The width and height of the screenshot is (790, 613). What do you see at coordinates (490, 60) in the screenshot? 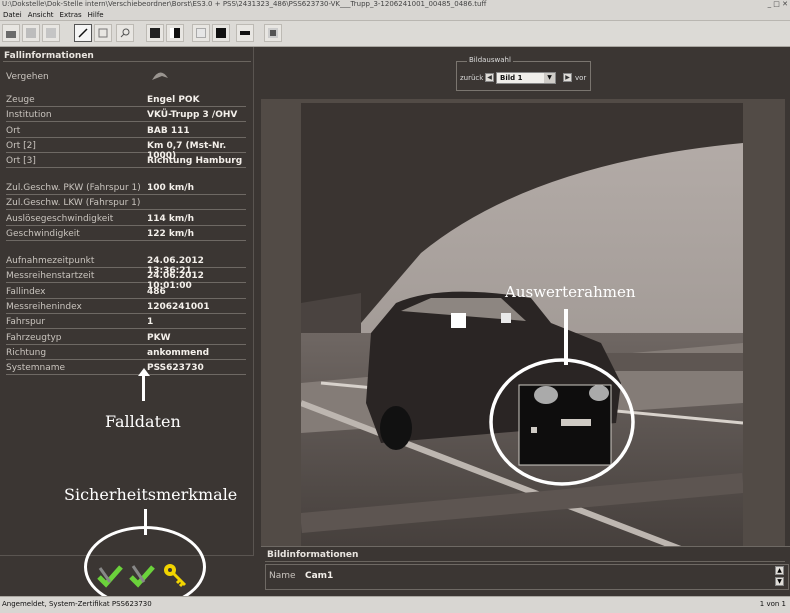
I see `image-selector-title: Bildauswahl` at bounding box center [490, 60].